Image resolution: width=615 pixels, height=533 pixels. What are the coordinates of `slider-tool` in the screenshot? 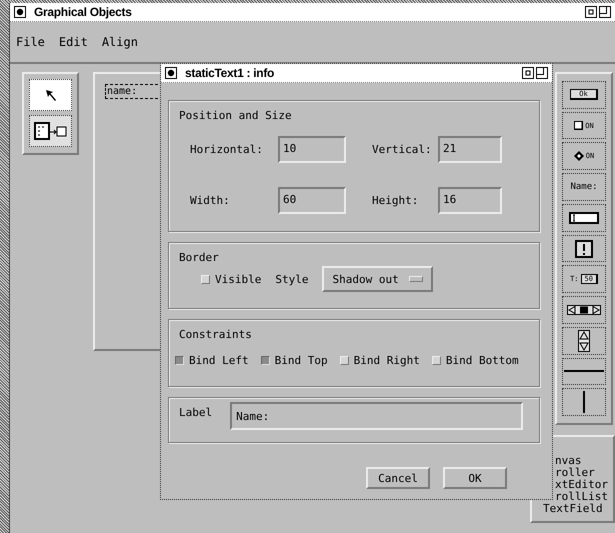 It's located at (584, 340).